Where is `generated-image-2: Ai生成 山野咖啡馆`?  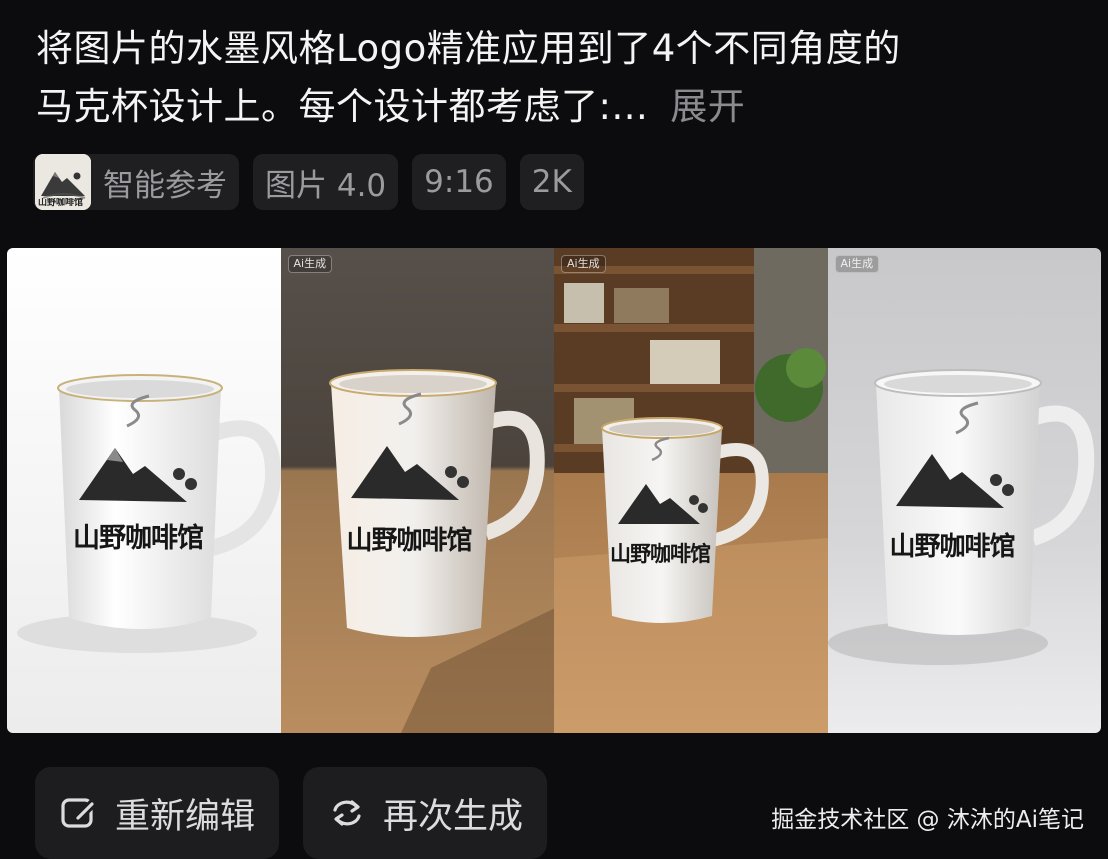
generated-image-2: Ai生成 山野咖啡馆 is located at coordinates (417, 490).